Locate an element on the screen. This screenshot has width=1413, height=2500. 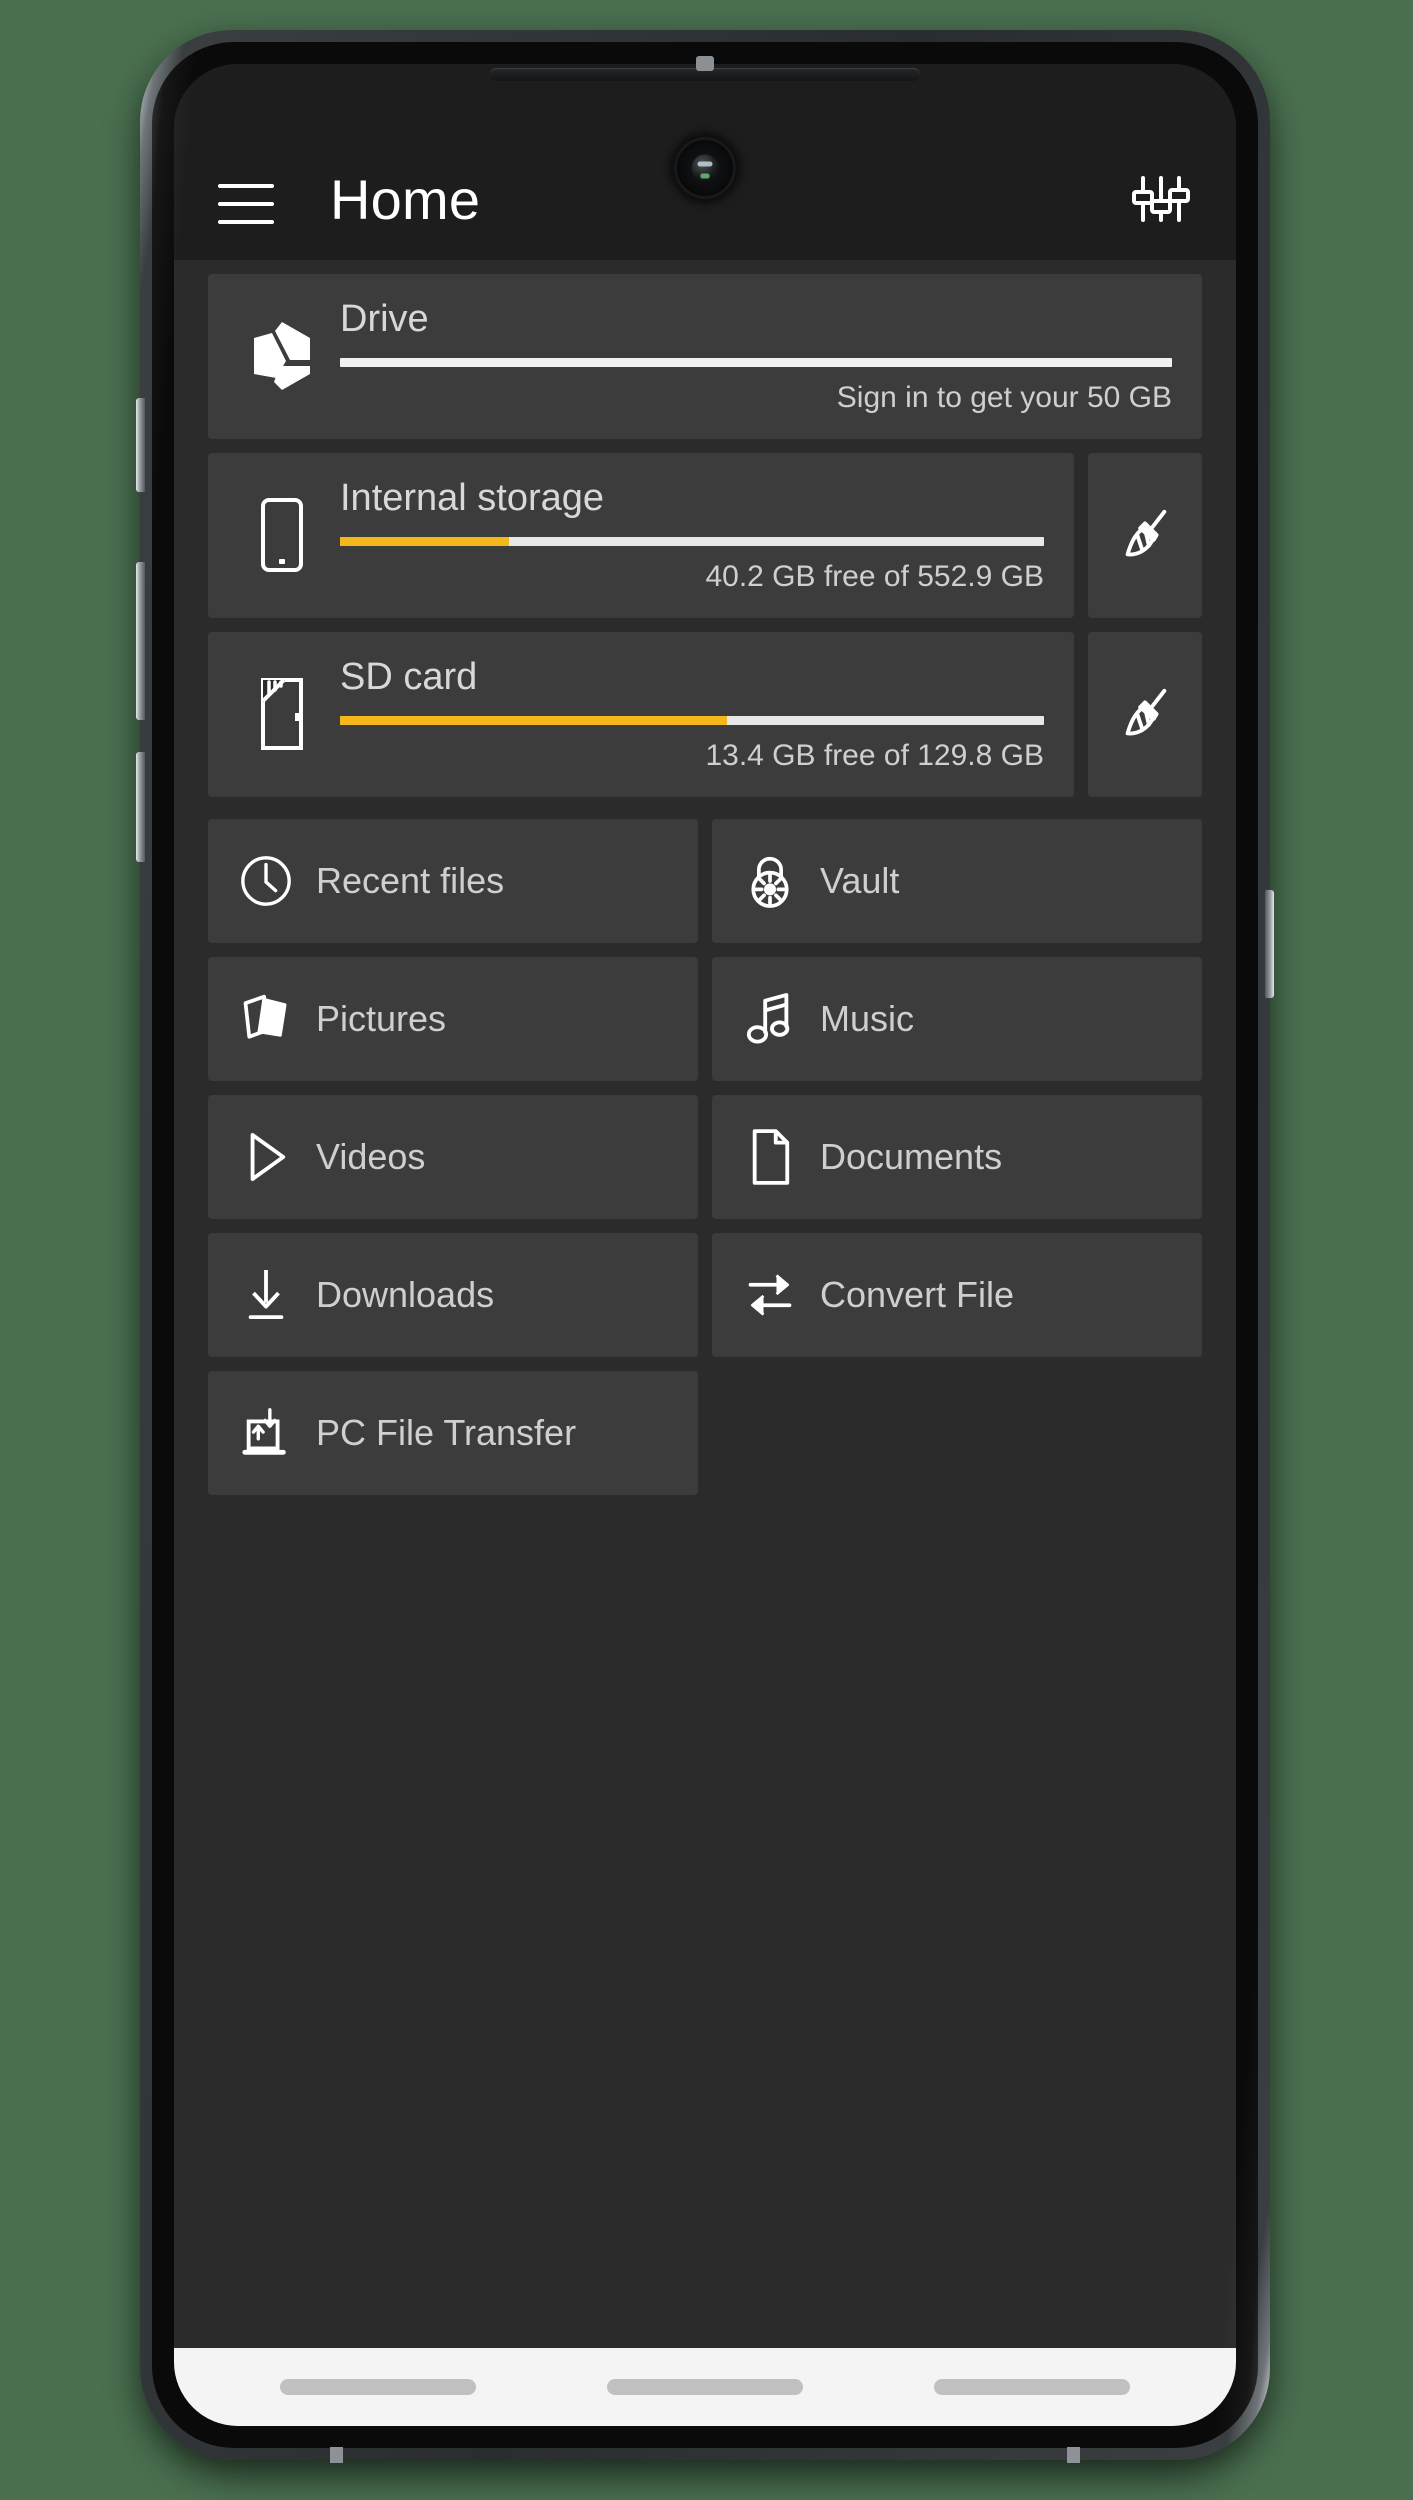
nav-back-pill is located at coordinates (377, 2387).